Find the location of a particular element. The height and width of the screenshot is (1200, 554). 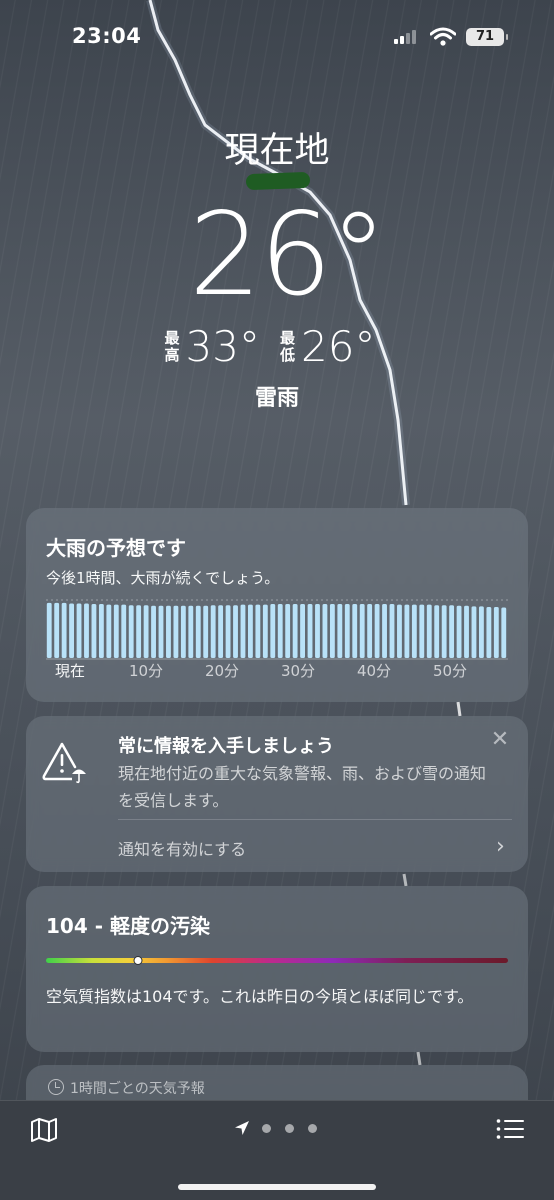

time-tick-label: 現在 is located at coordinates (70, 671).